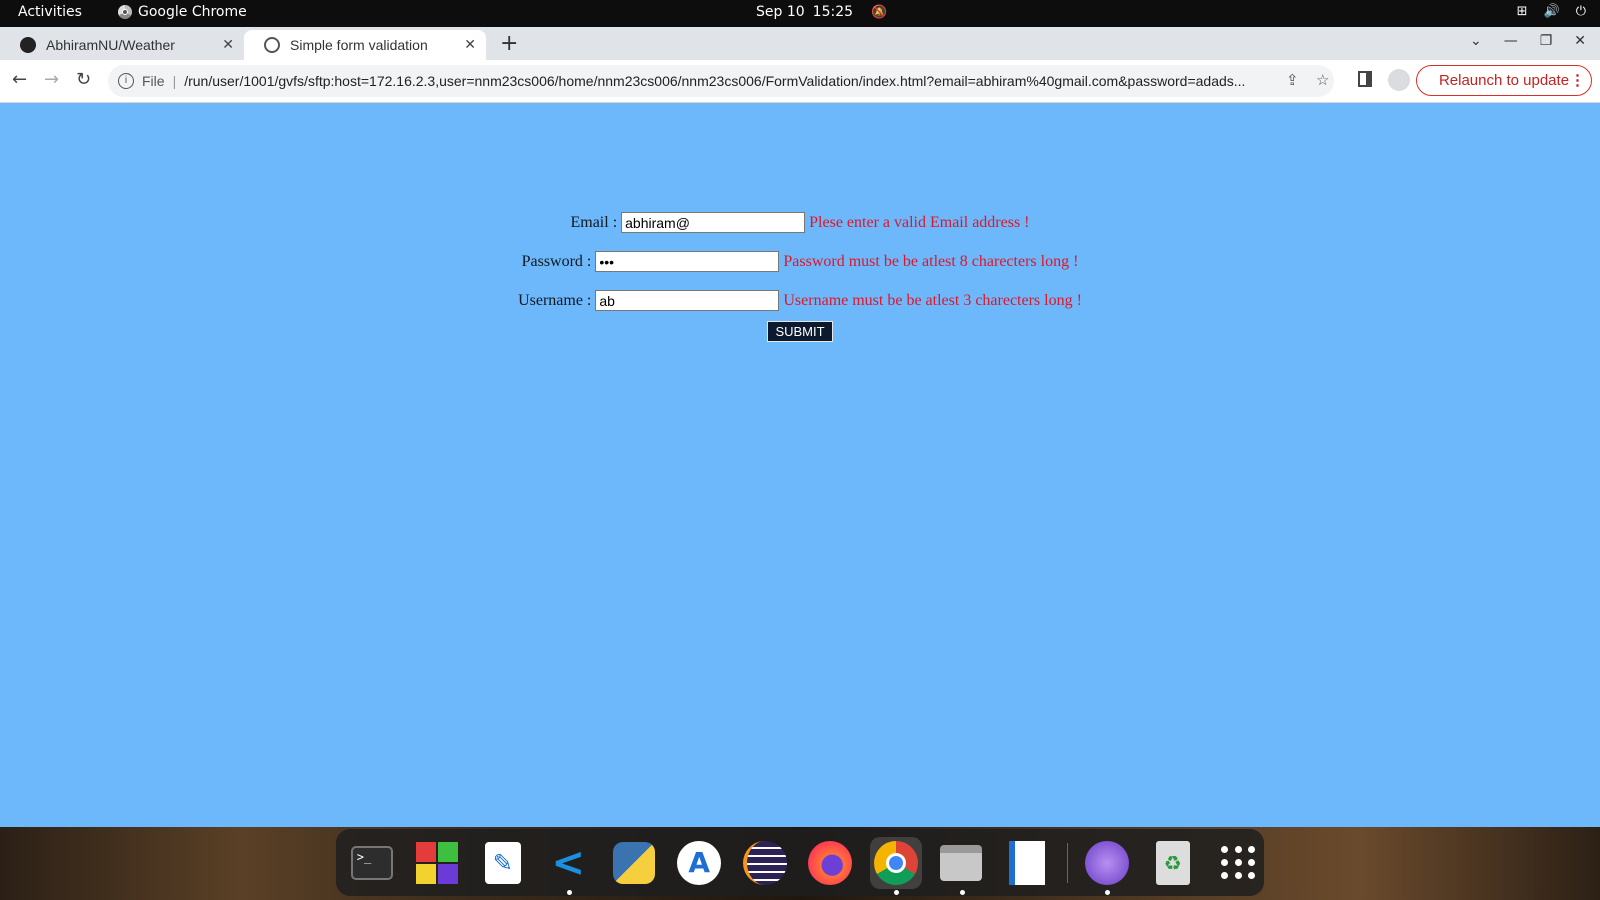 This screenshot has height=900, width=1600. Describe the element at coordinates (800, 862) in the screenshot. I see `dock: >_ ✎ < A ♻` at that location.